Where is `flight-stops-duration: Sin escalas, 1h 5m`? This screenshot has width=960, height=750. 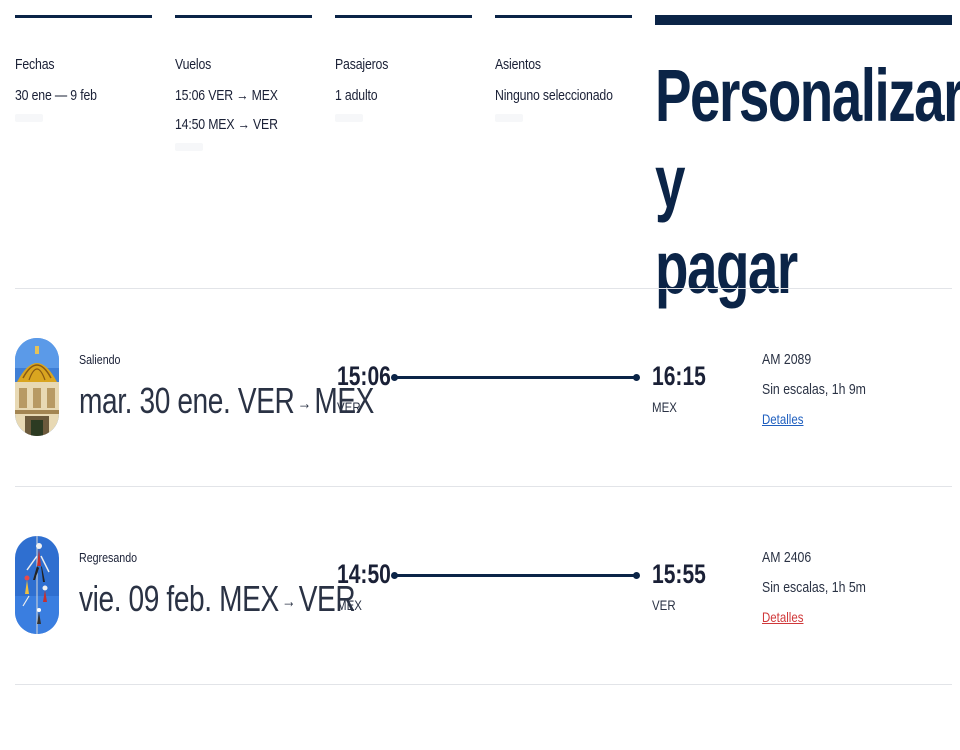 flight-stops-duration: Sin escalas, 1h 5m is located at coordinates (814, 587).